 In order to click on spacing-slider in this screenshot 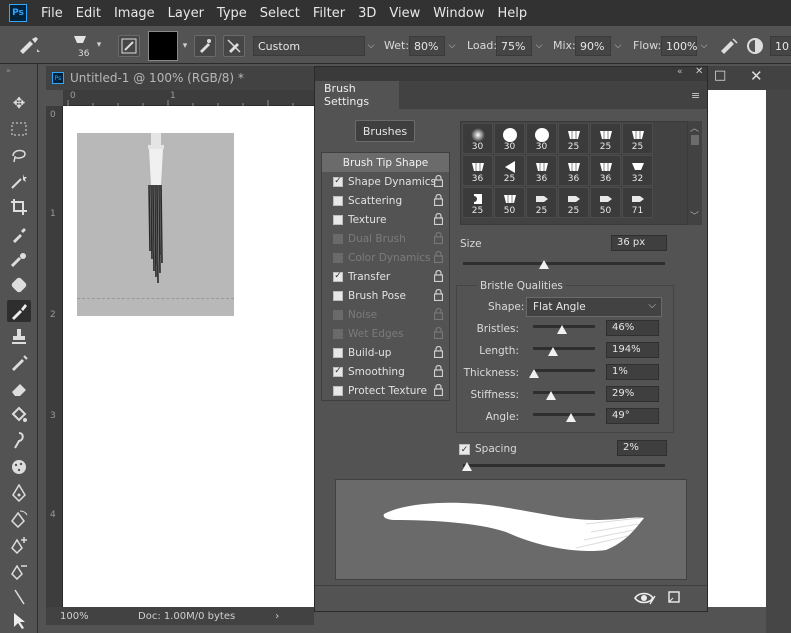, I will do `click(563, 466)`.